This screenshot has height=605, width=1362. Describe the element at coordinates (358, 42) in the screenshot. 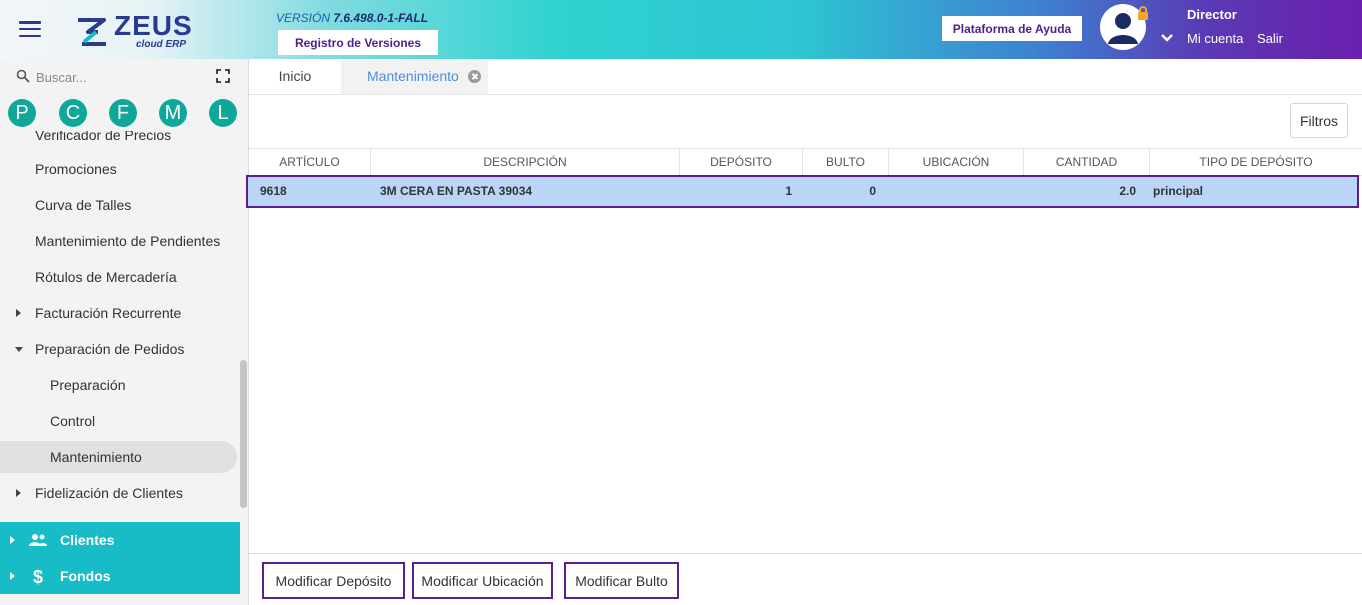

I see `registro-versiones-button: Registro de Versiones` at that location.